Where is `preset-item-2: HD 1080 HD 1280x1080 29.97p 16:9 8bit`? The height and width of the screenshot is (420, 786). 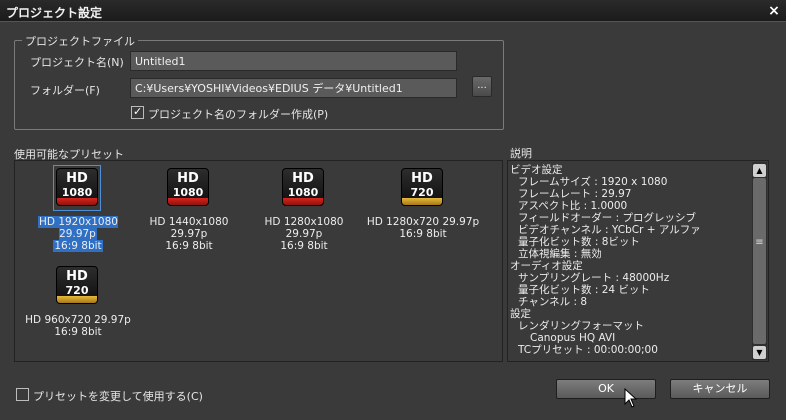 preset-item-2: HD 1080 HD 1280x1080 29.97p 16:9 8bit is located at coordinates (304, 207).